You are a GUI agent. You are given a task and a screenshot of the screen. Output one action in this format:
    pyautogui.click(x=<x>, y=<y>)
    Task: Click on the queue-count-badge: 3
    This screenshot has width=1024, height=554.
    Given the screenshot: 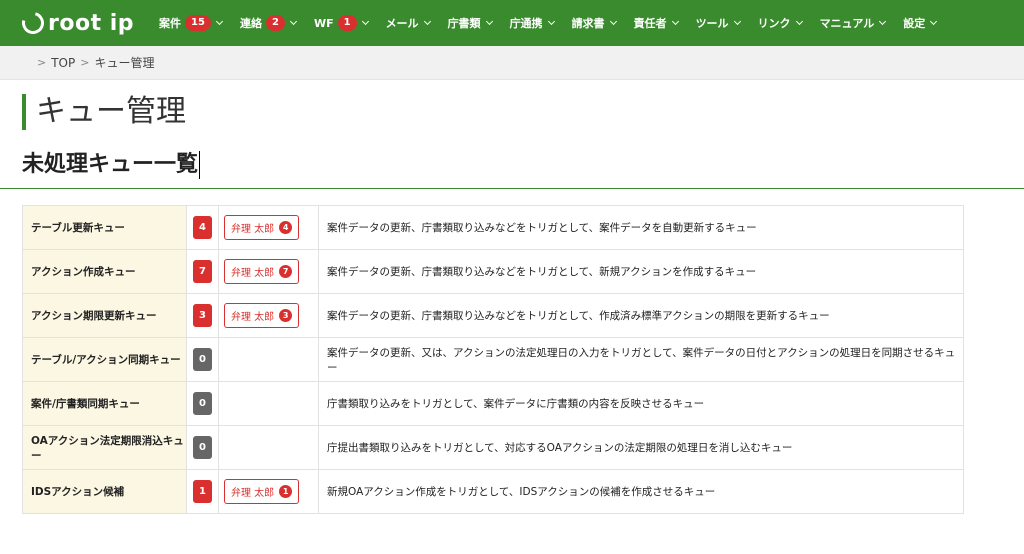 What is the action you would take?
    pyautogui.click(x=202, y=315)
    